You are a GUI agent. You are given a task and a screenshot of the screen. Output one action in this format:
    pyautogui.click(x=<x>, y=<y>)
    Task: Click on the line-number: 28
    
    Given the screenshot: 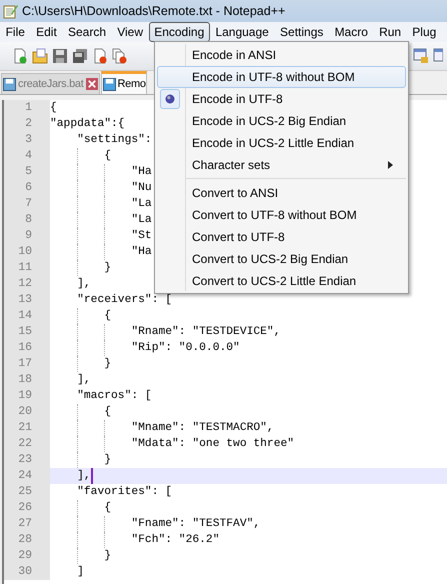 What is the action you would take?
    pyautogui.click(x=27, y=540)
    